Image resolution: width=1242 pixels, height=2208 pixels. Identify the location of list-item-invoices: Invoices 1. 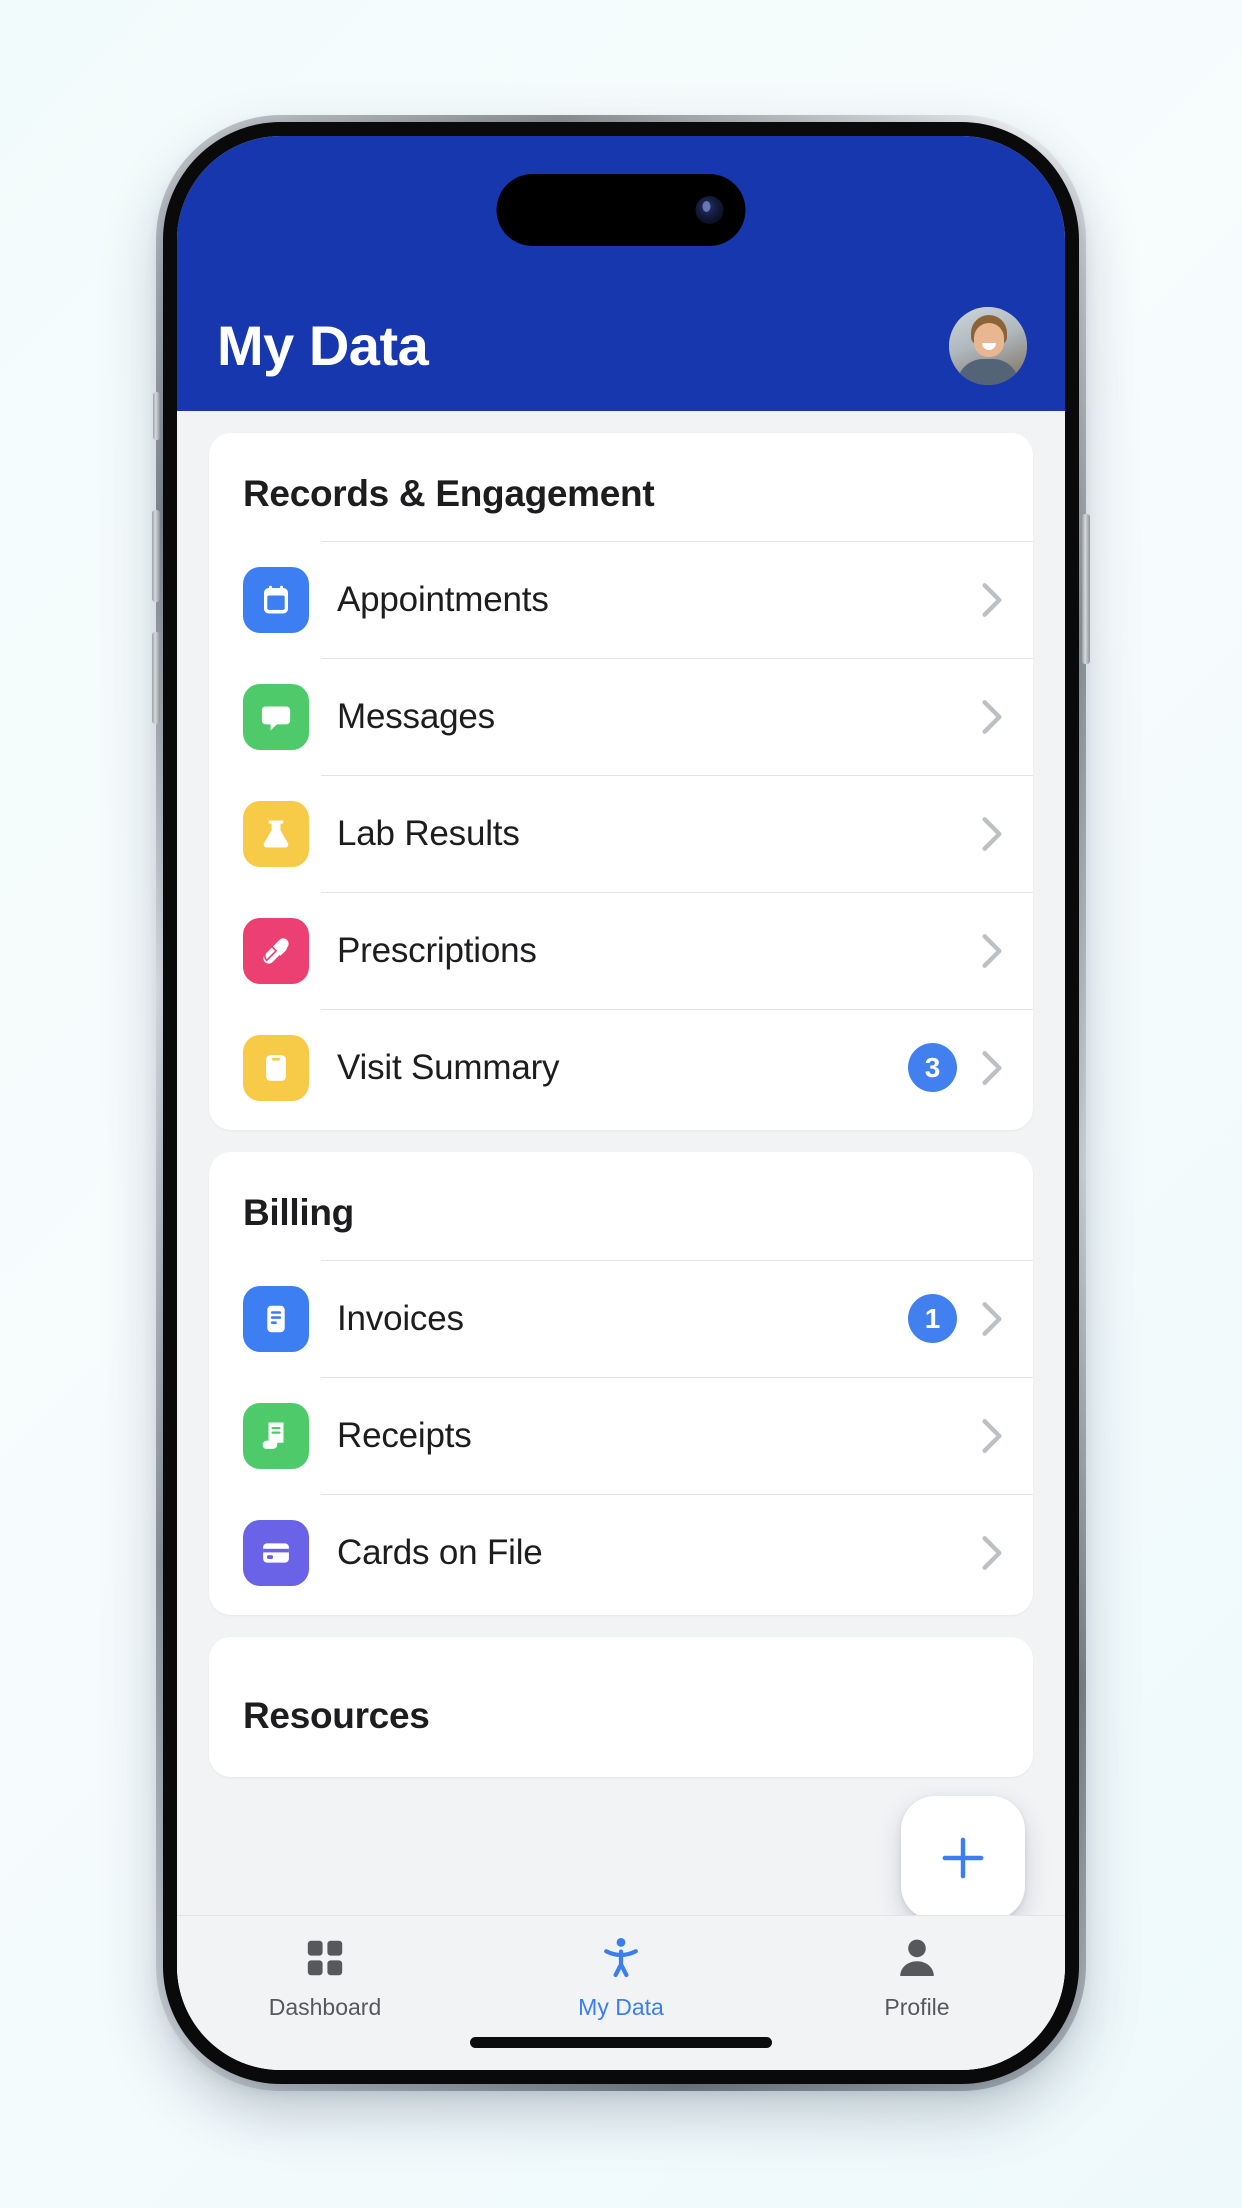
(621, 1318).